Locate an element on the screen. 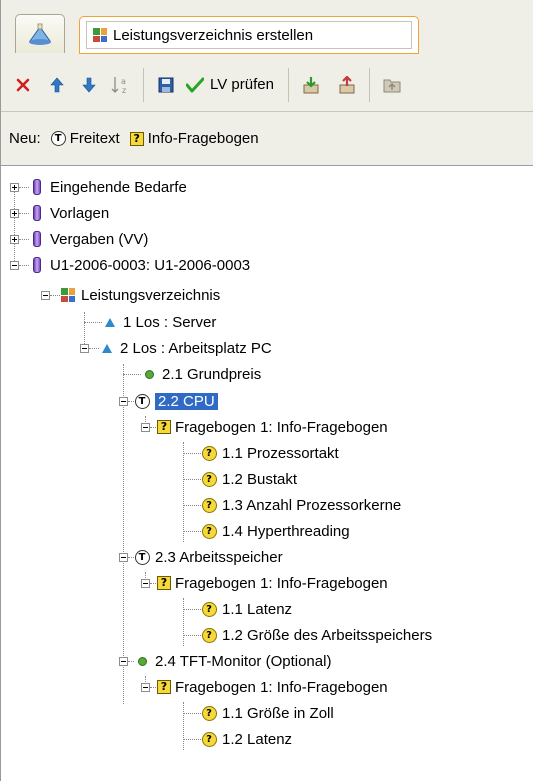  tab-leistungsverzeichnis: Leistungsverzeichnis erstellen is located at coordinates (249, 35).